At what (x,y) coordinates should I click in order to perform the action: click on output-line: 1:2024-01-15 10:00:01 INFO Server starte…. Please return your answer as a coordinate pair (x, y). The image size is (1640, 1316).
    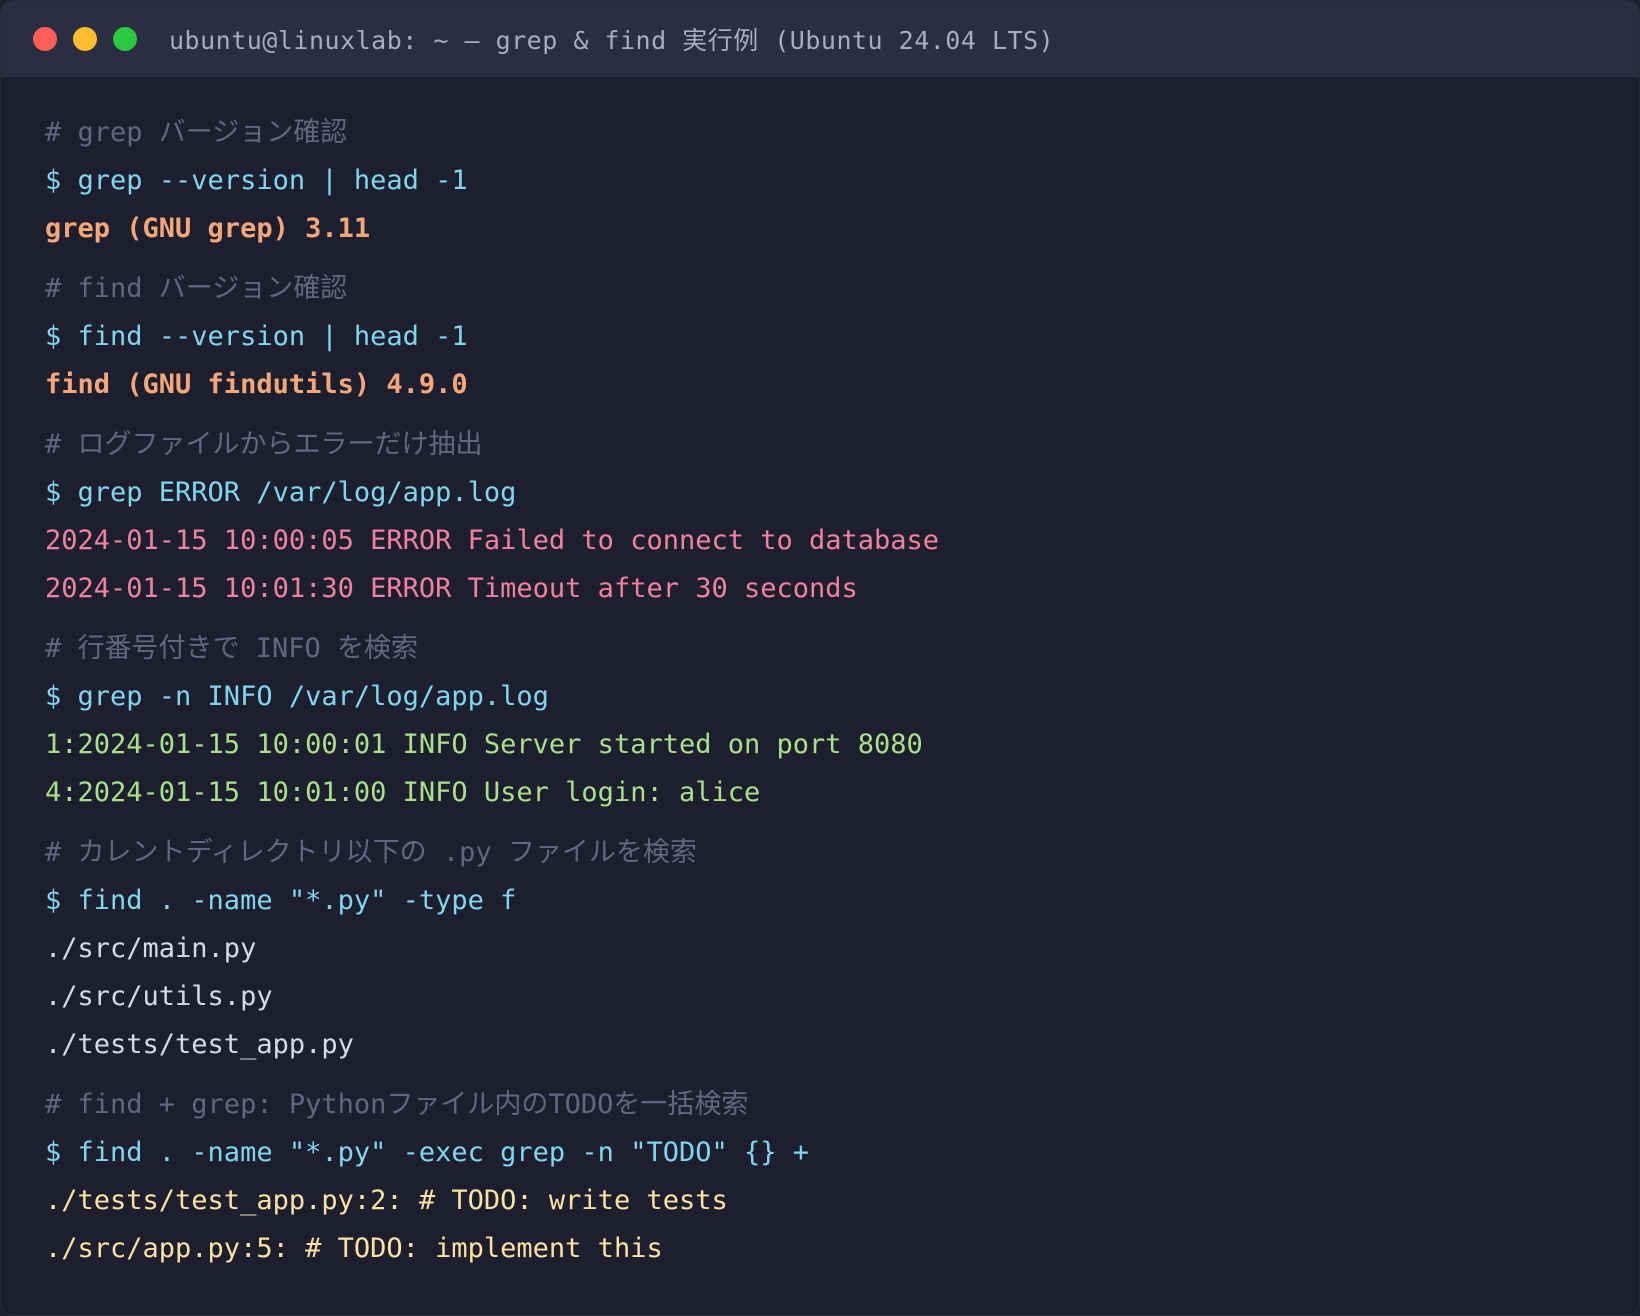
    Looking at the image, I should click on (484, 744).